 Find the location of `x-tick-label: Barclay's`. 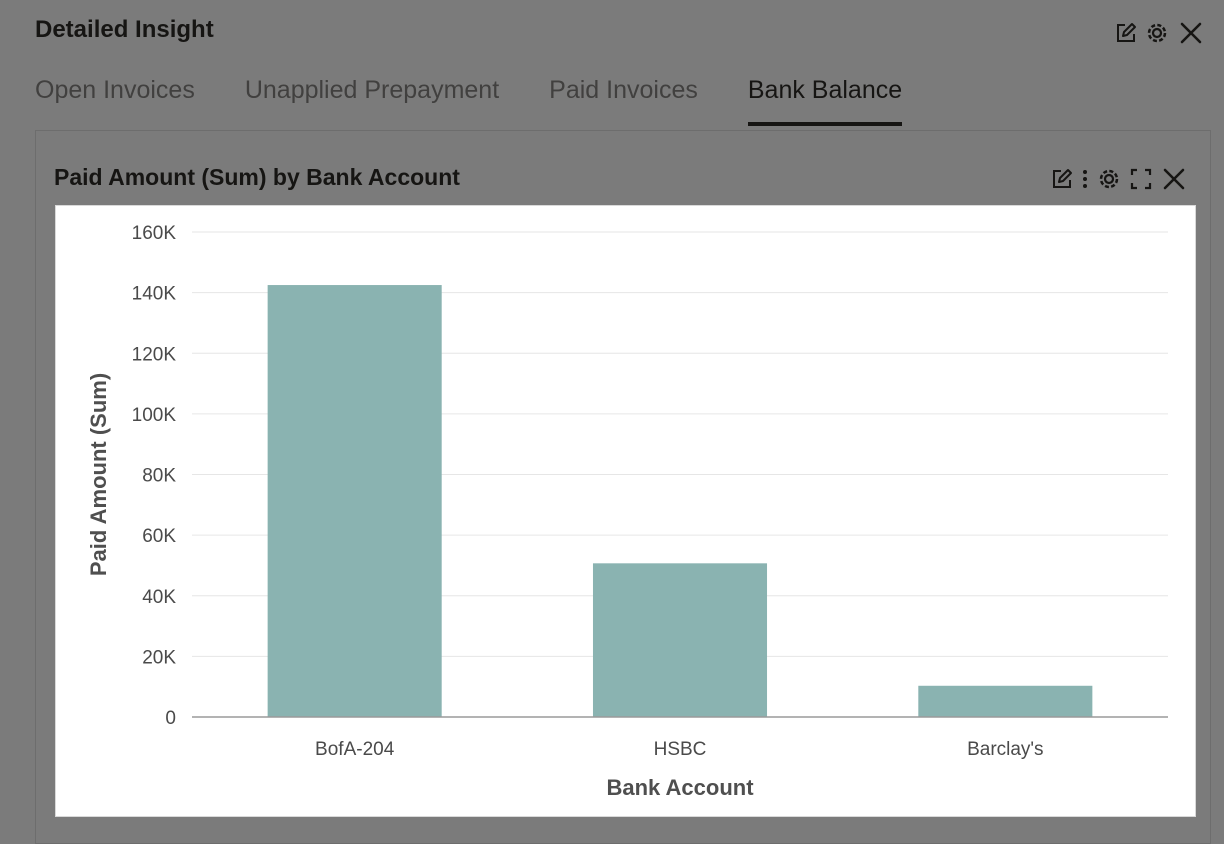

x-tick-label: Barclay's is located at coordinates (1005, 749).